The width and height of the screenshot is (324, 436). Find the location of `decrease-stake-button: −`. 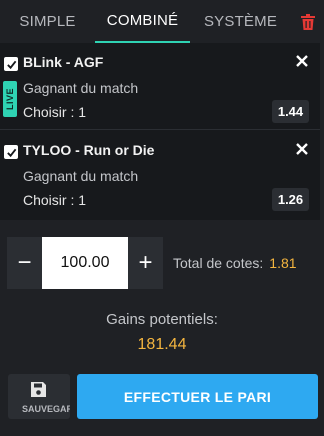

decrease-stake-button: − is located at coordinates (24, 263).